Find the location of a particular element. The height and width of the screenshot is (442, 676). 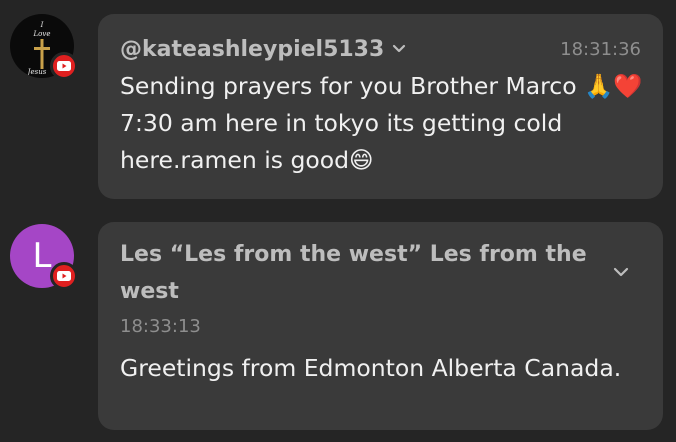

message-timestamp: 18:33:13 is located at coordinates (160, 326).